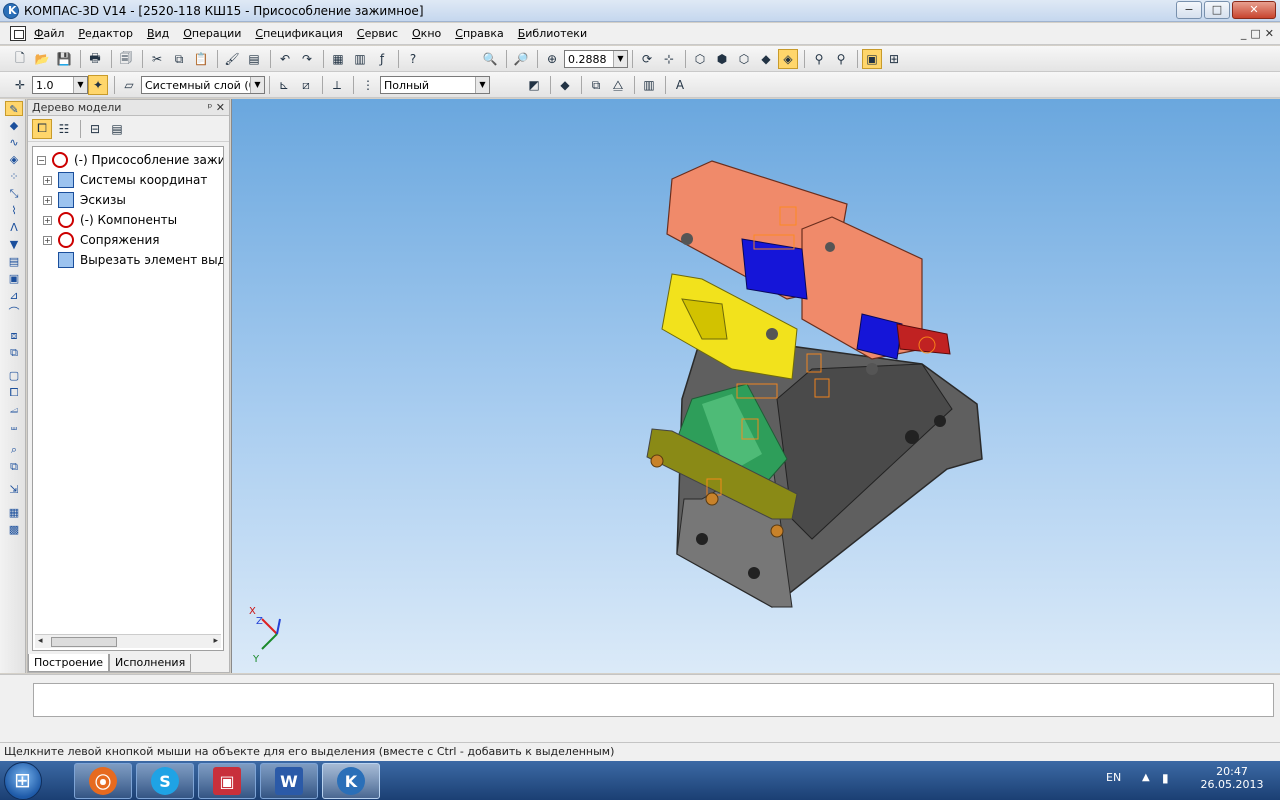 This screenshot has height=800, width=1280. I want to click on cut-icon: ✂, so click(157, 59).